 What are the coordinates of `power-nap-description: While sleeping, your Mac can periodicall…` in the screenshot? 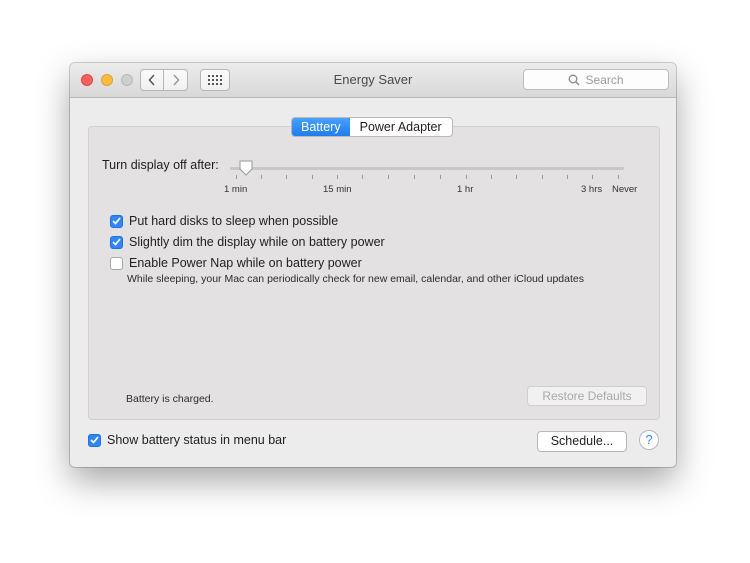 It's located at (355, 279).